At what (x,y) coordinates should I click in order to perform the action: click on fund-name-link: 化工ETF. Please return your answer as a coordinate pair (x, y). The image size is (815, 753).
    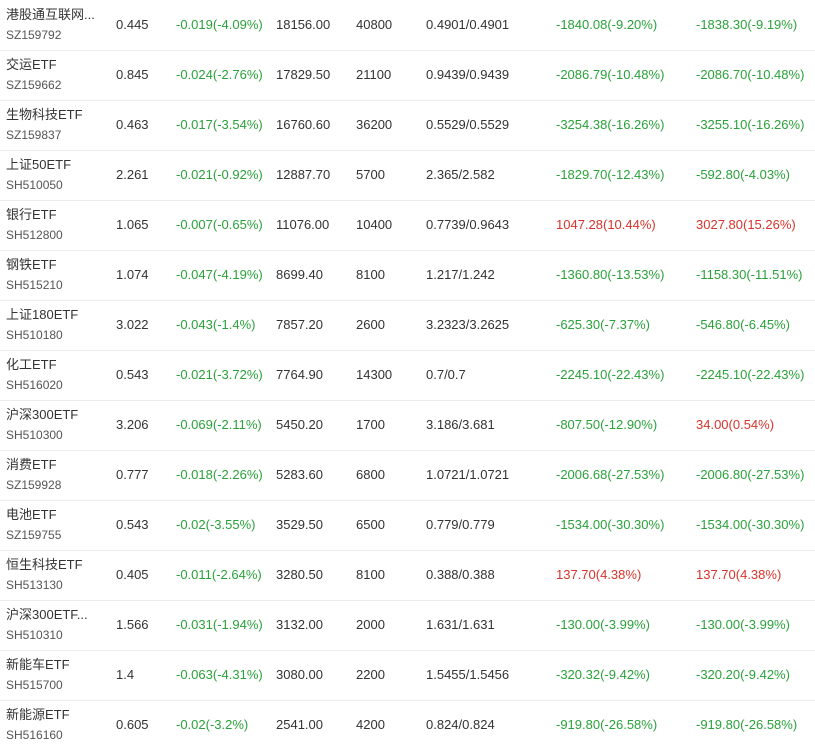
    Looking at the image, I should click on (58, 365).